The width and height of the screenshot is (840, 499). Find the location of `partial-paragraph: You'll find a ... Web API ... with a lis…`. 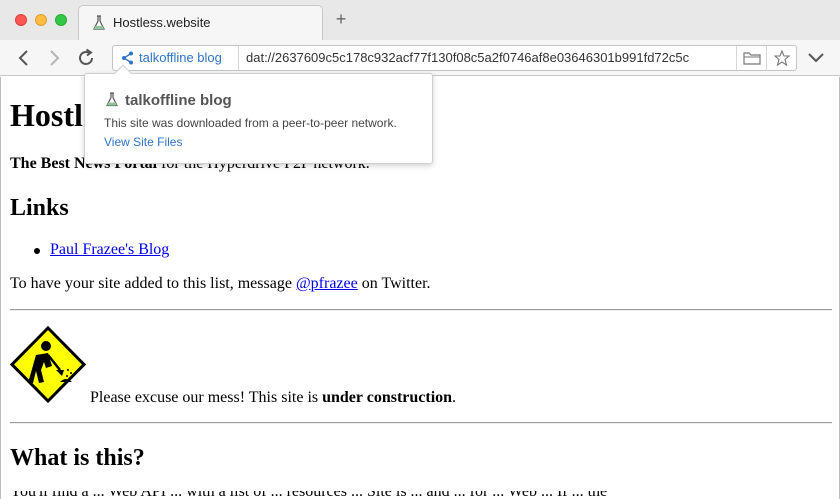

partial-paragraph: You'll find a ... Web API ... with a lis… is located at coordinates (410, 495).